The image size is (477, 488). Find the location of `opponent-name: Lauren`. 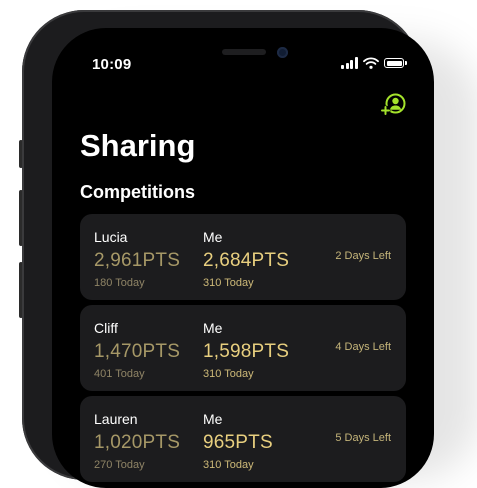

opponent-name: Lauren is located at coordinates (116, 419).